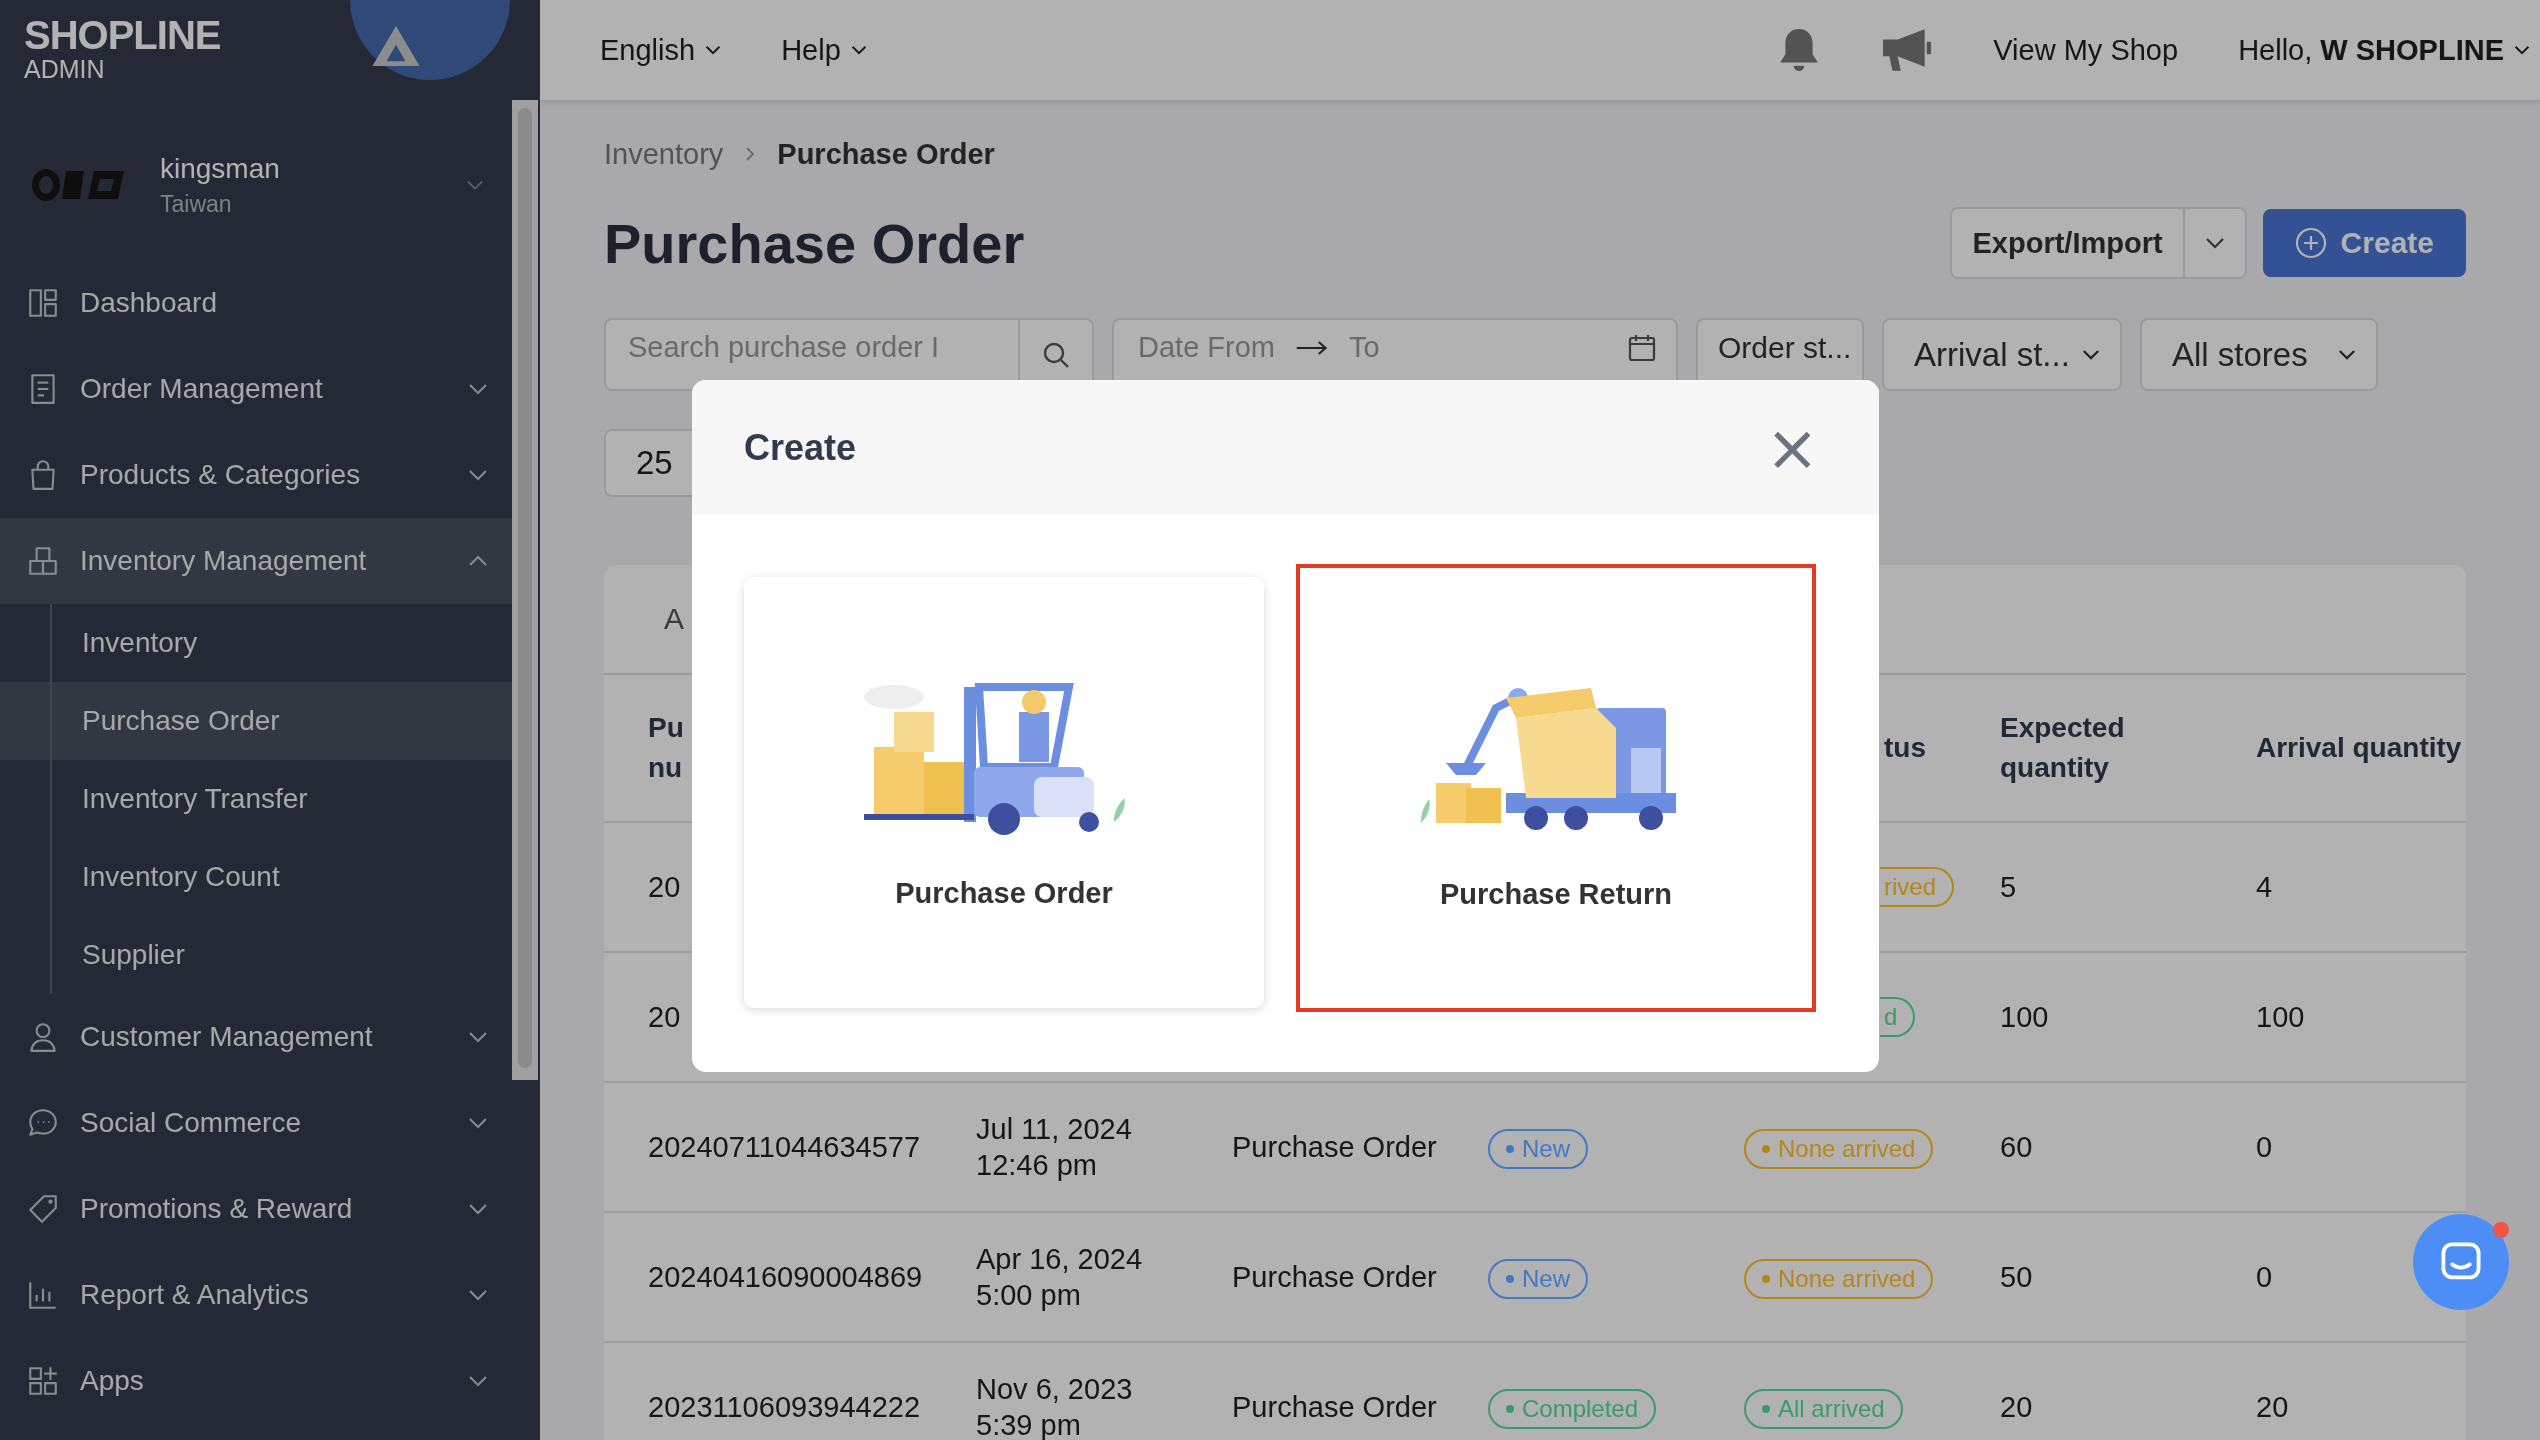 The height and width of the screenshot is (1440, 2540). What do you see at coordinates (886, 154) in the screenshot?
I see `breadcrumb-item: Purchase Order` at bounding box center [886, 154].